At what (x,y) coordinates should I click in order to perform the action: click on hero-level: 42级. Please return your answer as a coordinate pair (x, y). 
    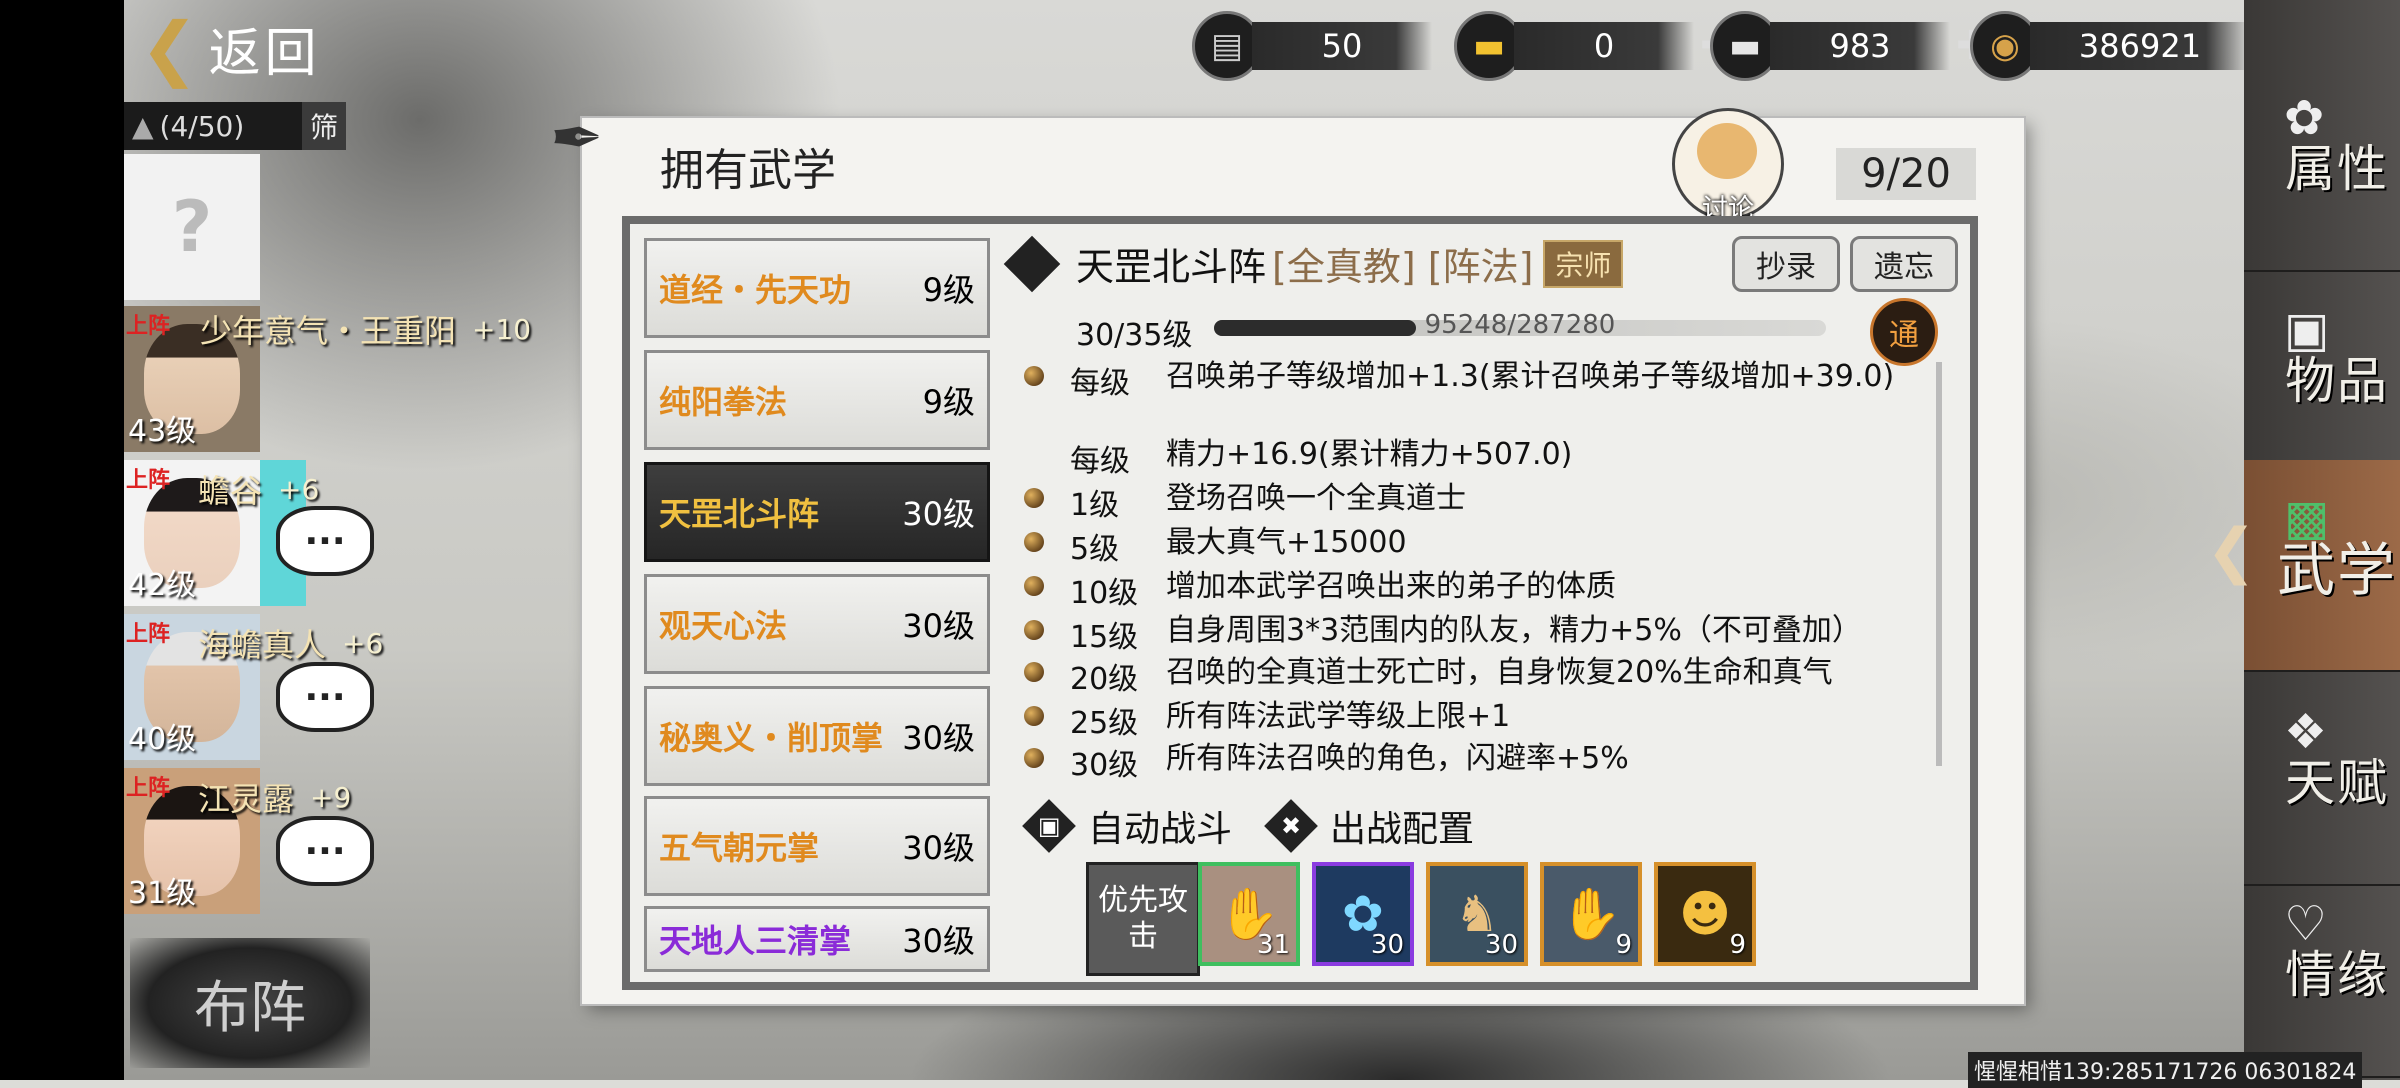
    Looking at the image, I should click on (162, 585).